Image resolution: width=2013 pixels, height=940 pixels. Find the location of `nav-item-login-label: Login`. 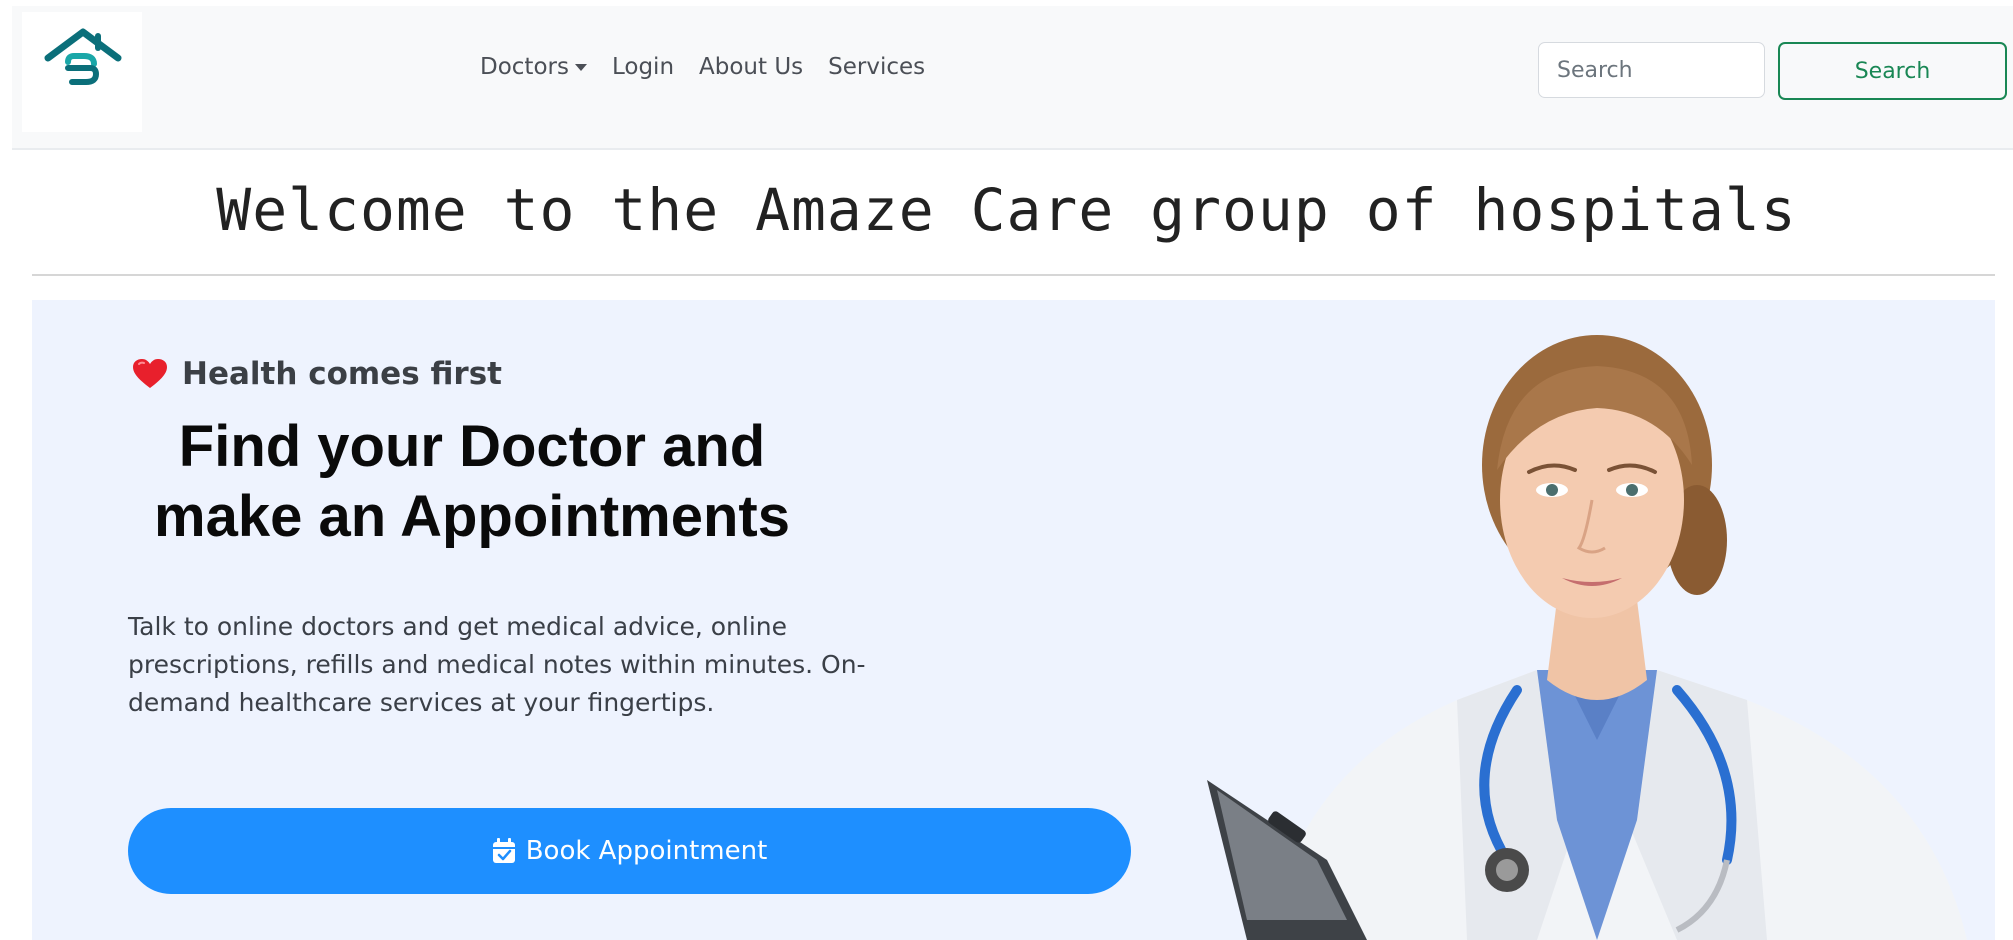

nav-item-login-label: Login is located at coordinates (643, 67).